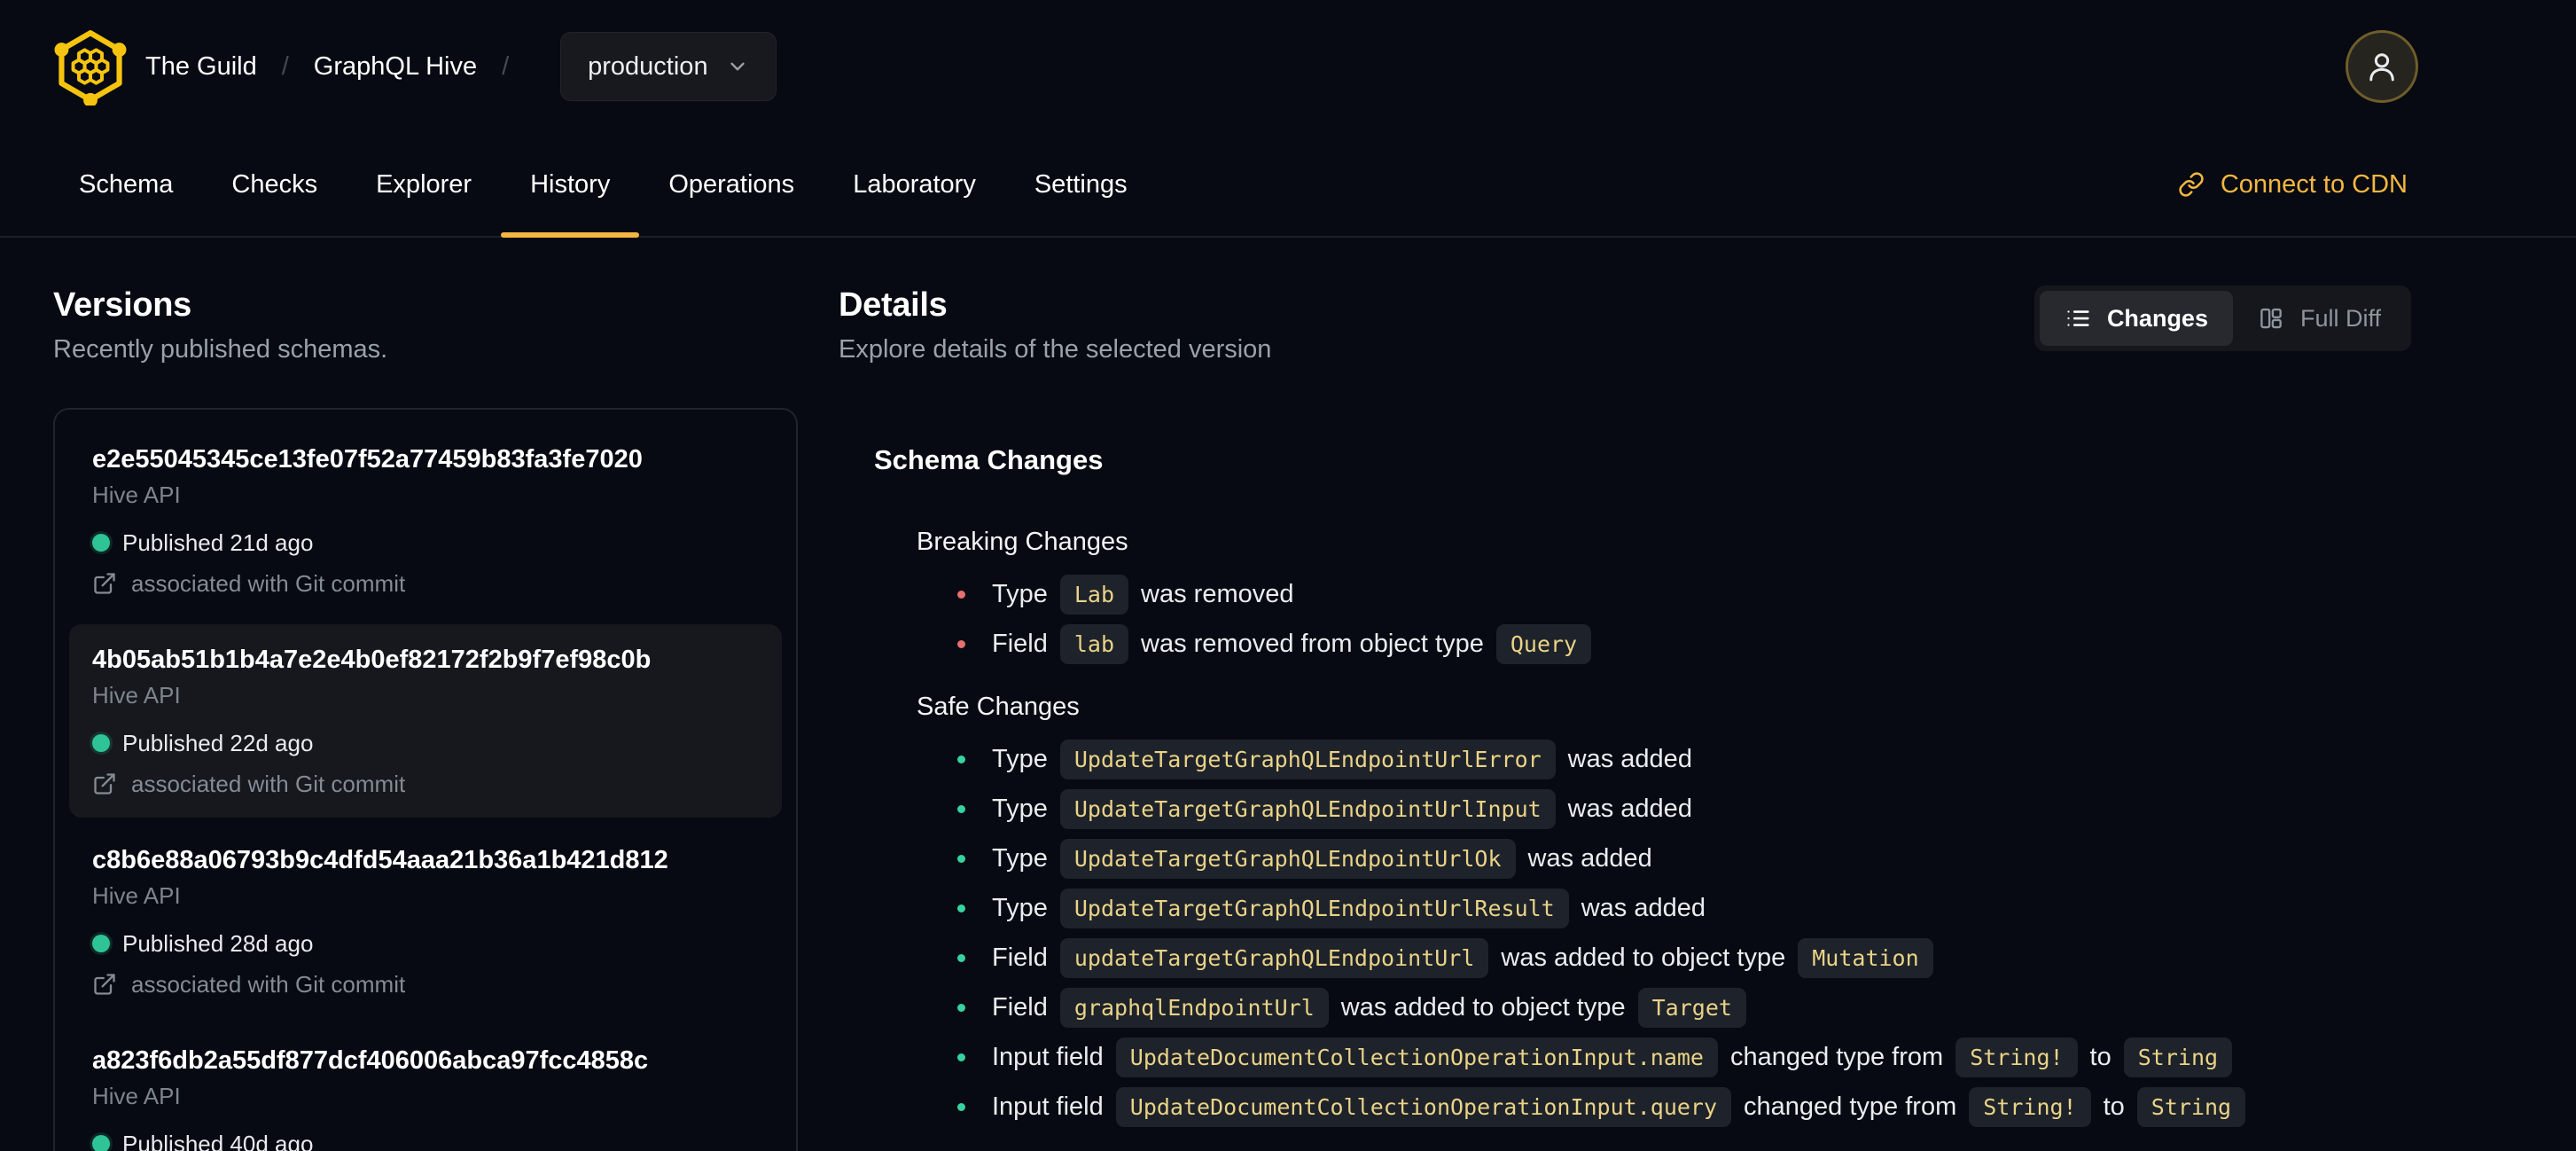  What do you see at coordinates (2136, 318) in the screenshot?
I see `changes-toggle-button: Changes` at bounding box center [2136, 318].